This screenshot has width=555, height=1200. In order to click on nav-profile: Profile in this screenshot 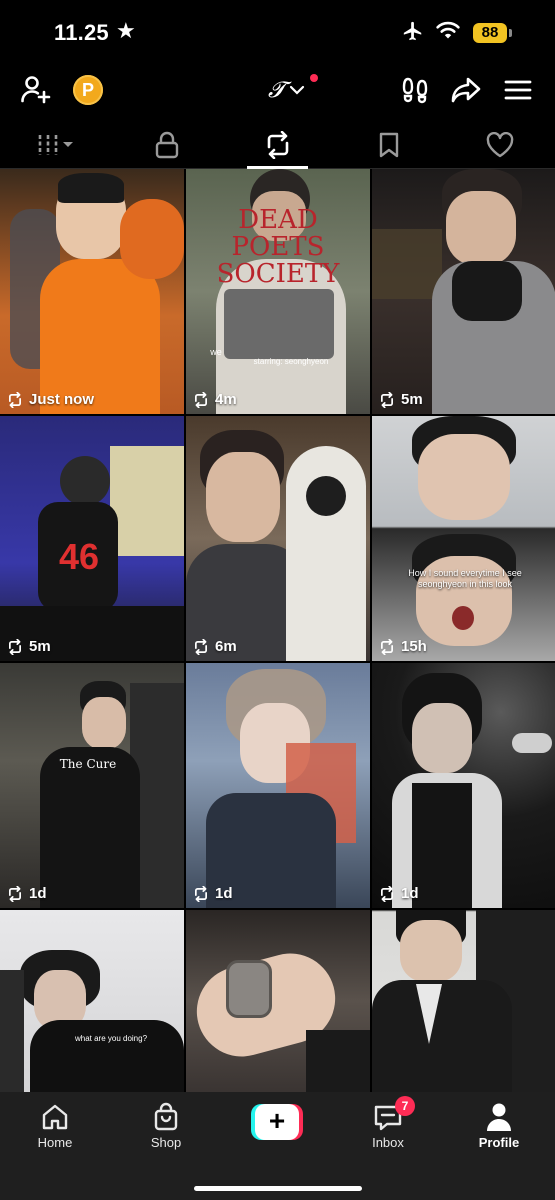, I will do `click(499, 1128)`.